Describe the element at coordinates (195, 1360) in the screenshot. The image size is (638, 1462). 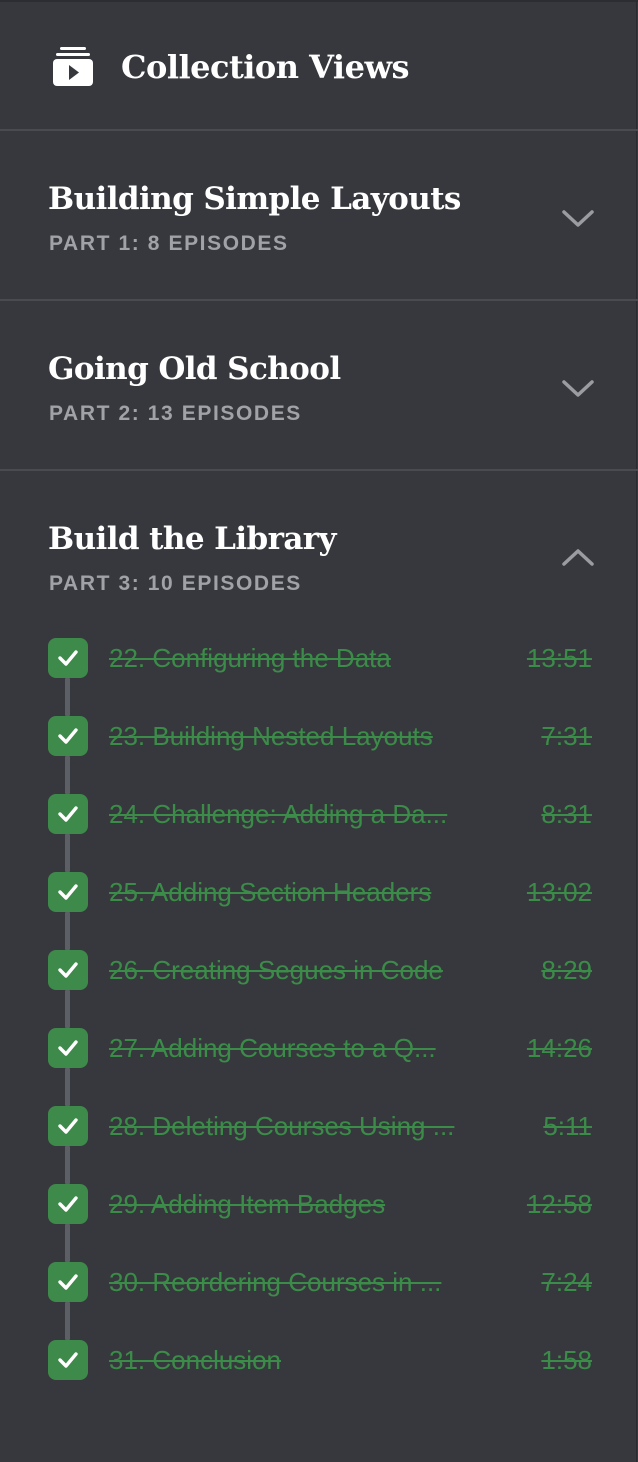
I see `episode-title: 31. Conclusion` at that location.